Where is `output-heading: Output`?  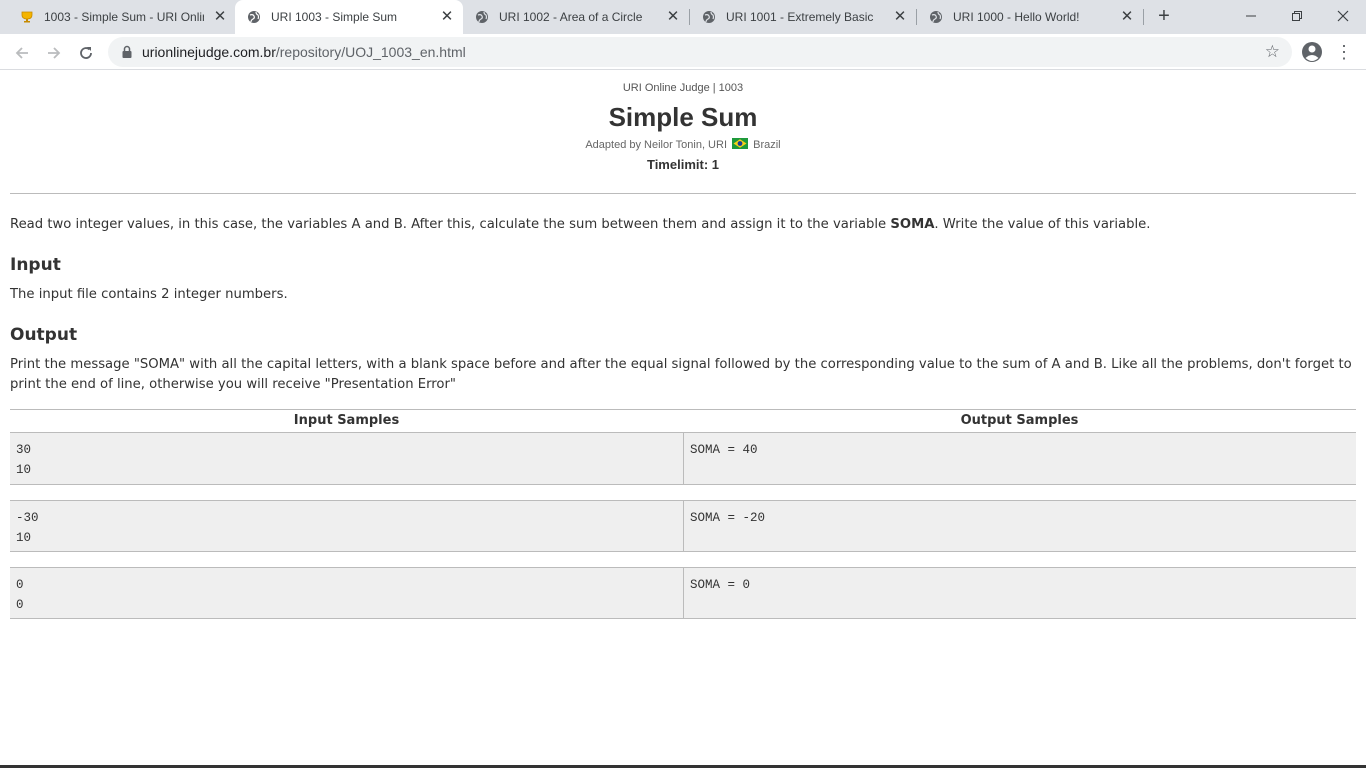 output-heading: Output is located at coordinates (44, 335).